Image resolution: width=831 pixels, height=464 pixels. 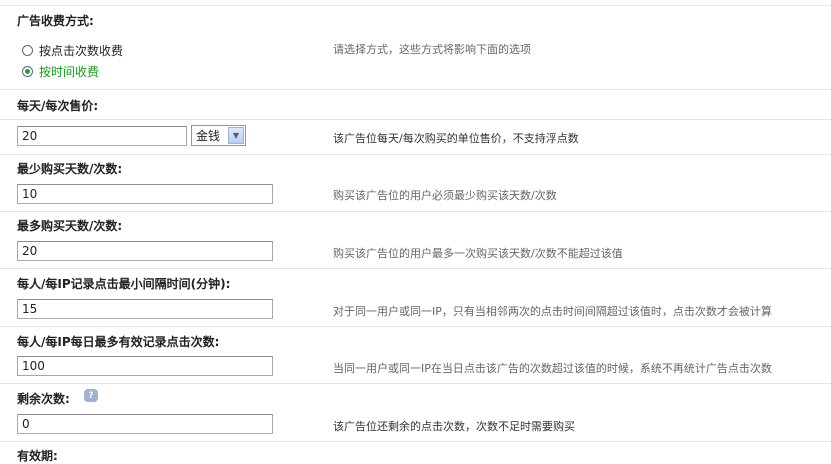 I want to click on price-label: 每天/每次售价:, so click(x=58, y=106).